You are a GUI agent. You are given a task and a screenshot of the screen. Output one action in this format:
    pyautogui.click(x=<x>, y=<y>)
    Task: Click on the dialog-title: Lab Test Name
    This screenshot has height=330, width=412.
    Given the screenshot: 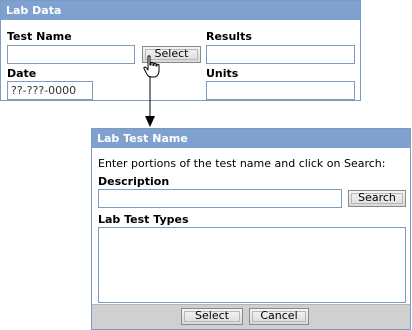 What is the action you would take?
    pyautogui.click(x=251, y=138)
    